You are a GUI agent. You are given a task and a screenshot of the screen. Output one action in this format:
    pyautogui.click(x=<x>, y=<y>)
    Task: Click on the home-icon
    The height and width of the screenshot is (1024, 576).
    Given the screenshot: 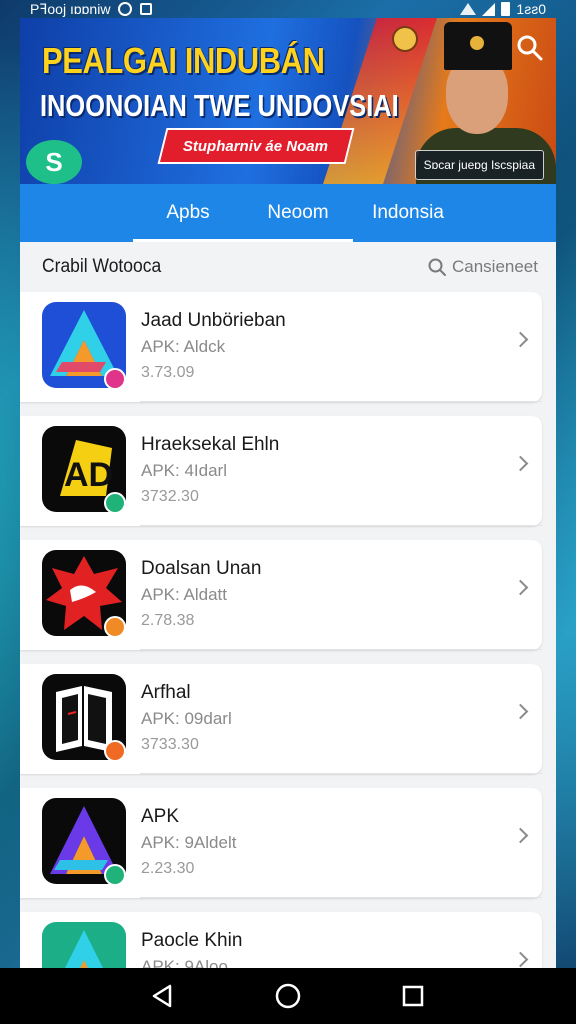 What is the action you would take?
    pyautogui.click(x=288, y=996)
    